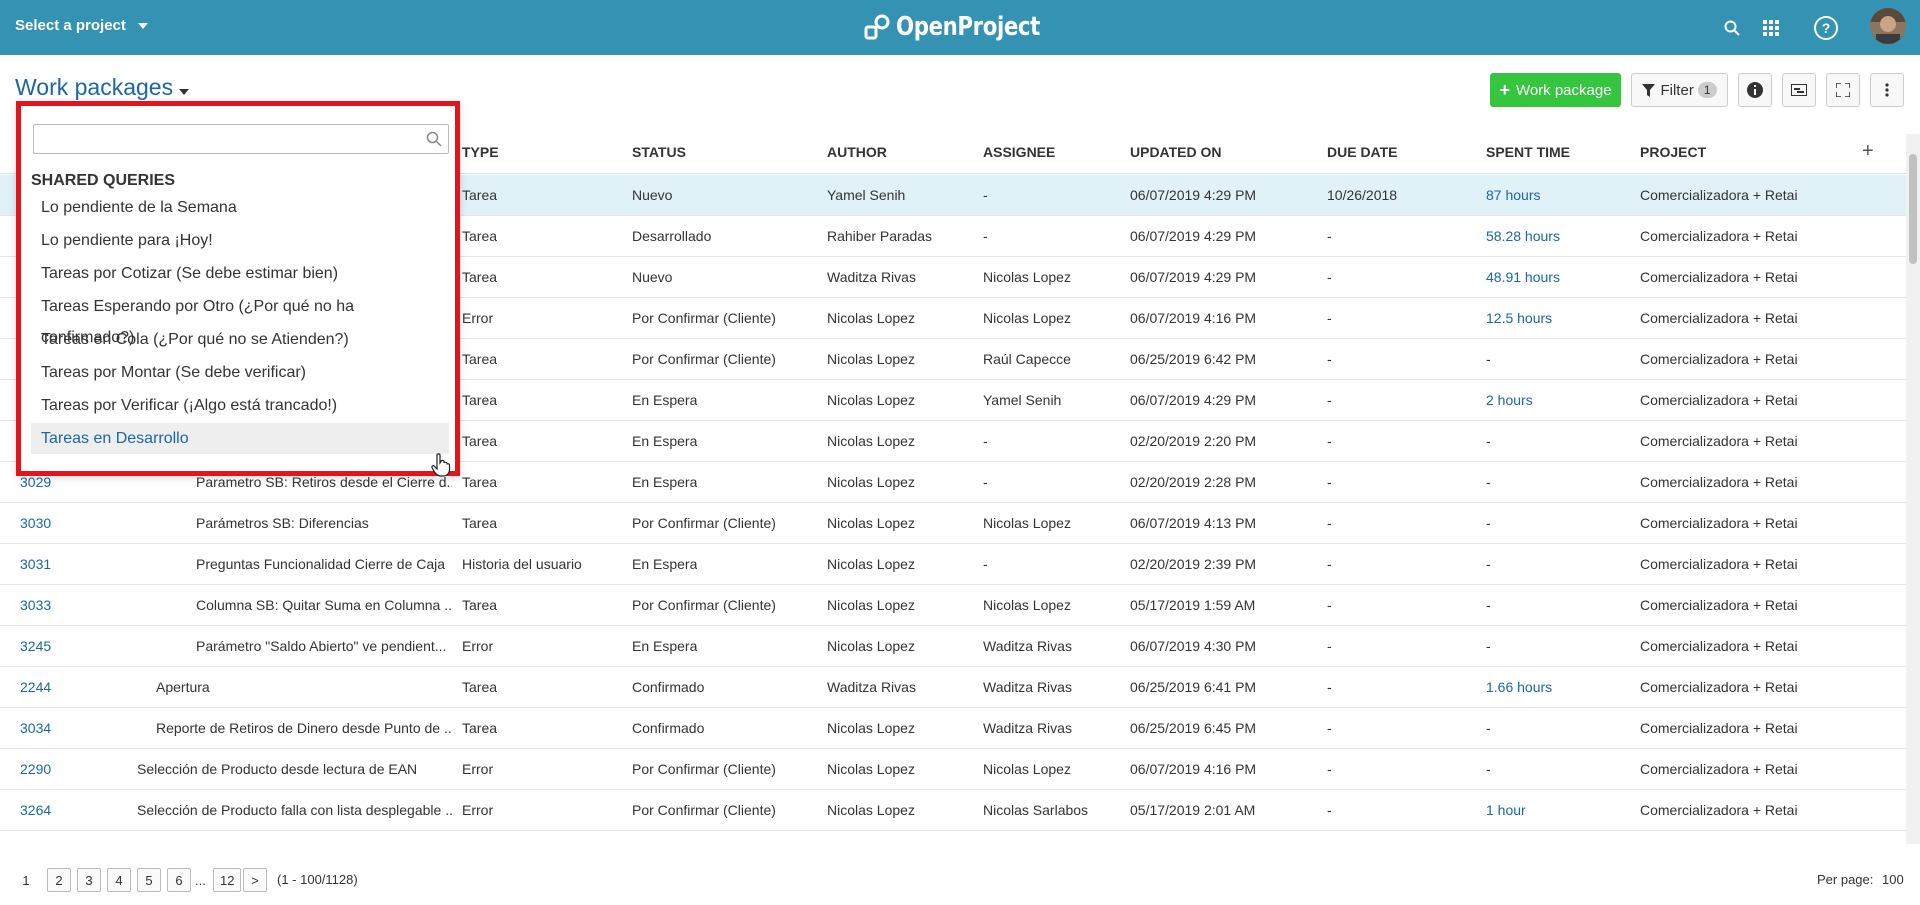  What do you see at coordinates (1887, 90) in the screenshot?
I see `more-options-button` at bounding box center [1887, 90].